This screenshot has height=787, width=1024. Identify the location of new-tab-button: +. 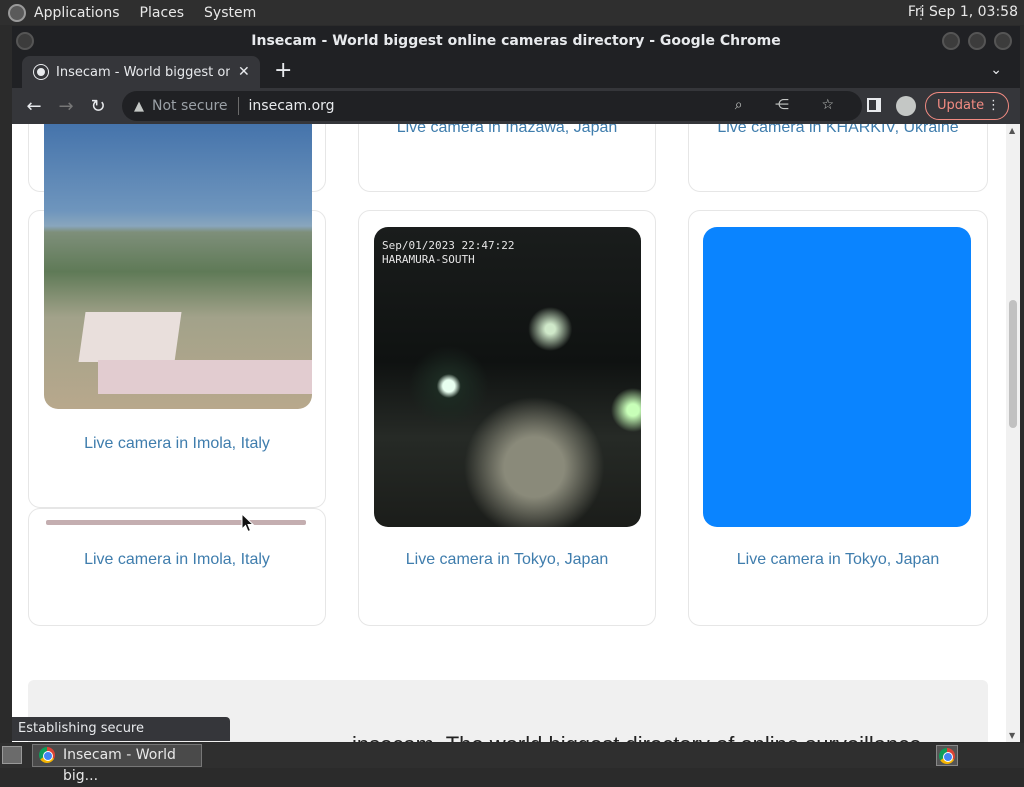
(283, 71).